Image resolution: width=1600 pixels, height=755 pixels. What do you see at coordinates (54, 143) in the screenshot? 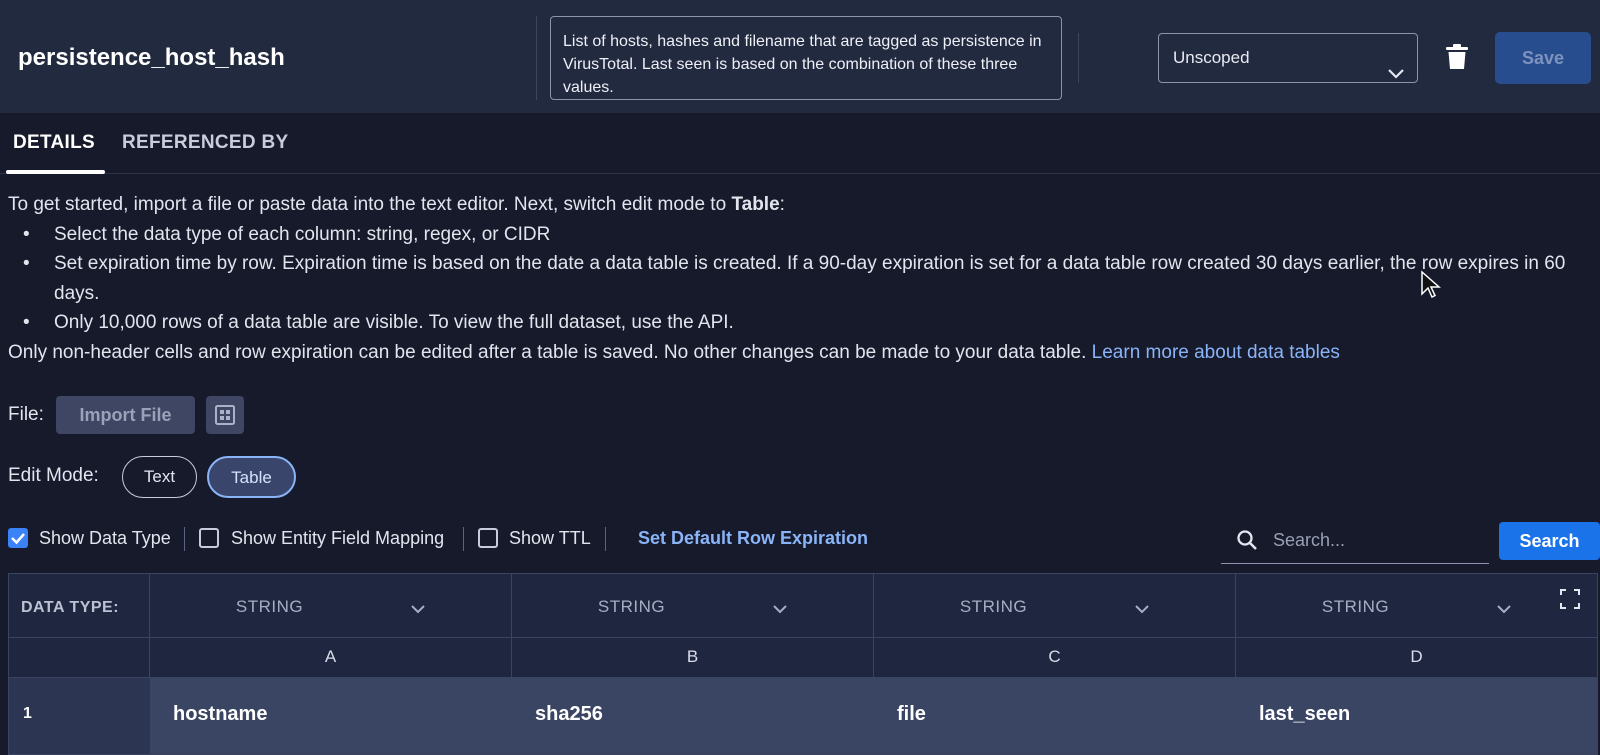
I see `tab-details: DETAILS` at bounding box center [54, 143].